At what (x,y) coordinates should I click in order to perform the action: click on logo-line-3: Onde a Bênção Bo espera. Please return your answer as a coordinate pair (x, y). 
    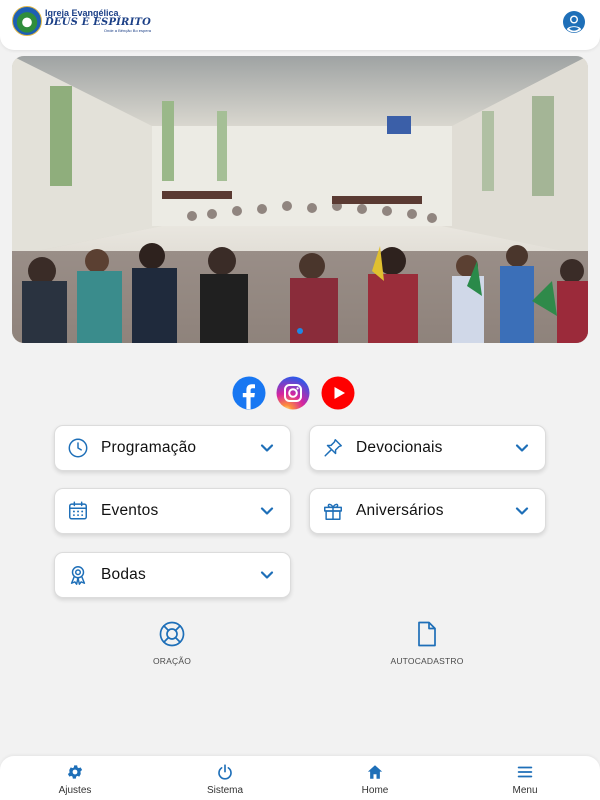
    Looking at the image, I should click on (127, 30).